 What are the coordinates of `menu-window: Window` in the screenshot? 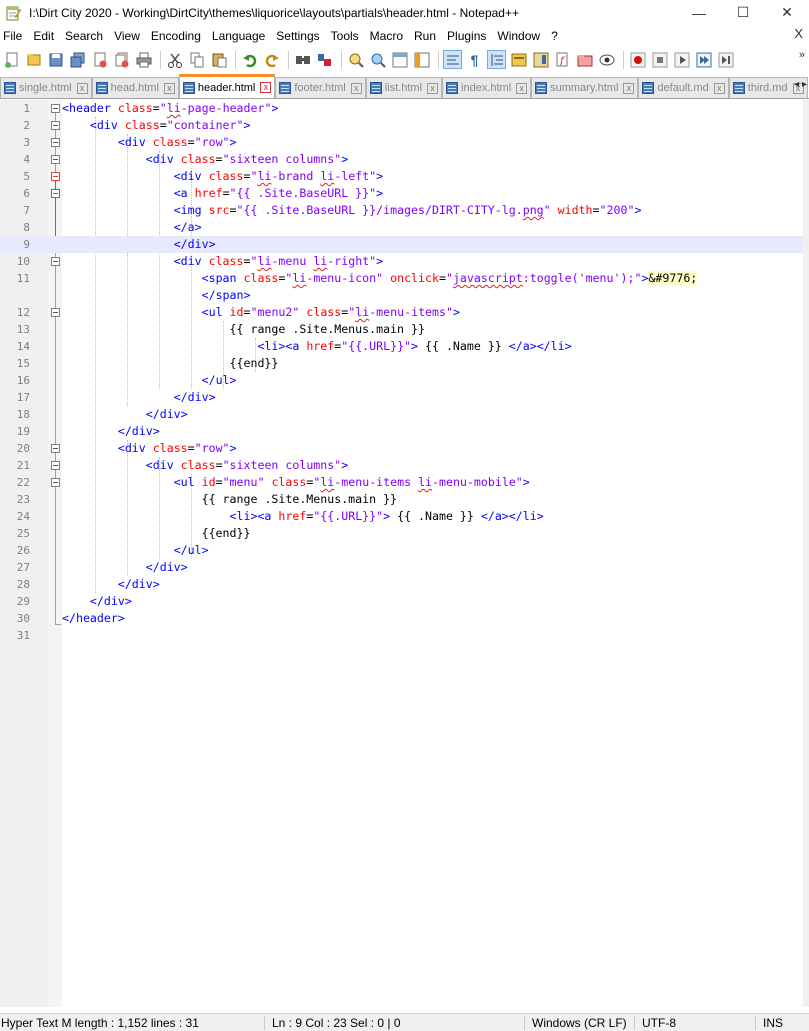 It's located at (520, 36).